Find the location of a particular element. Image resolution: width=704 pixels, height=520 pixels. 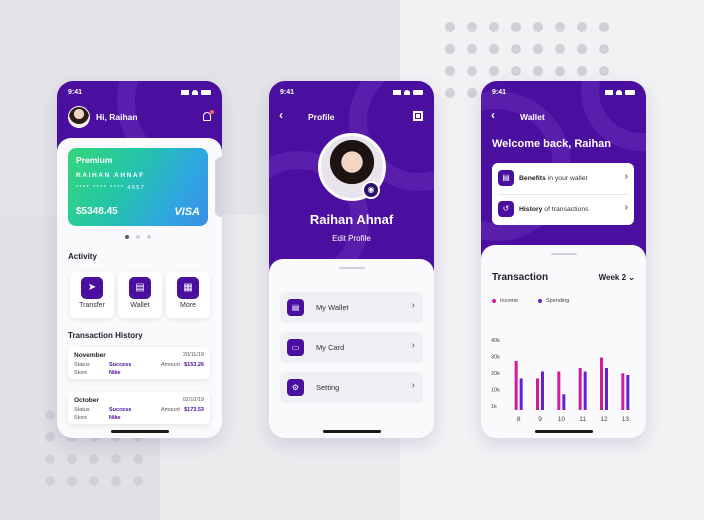

legend-income-label: Income is located at coordinates (509, 301).